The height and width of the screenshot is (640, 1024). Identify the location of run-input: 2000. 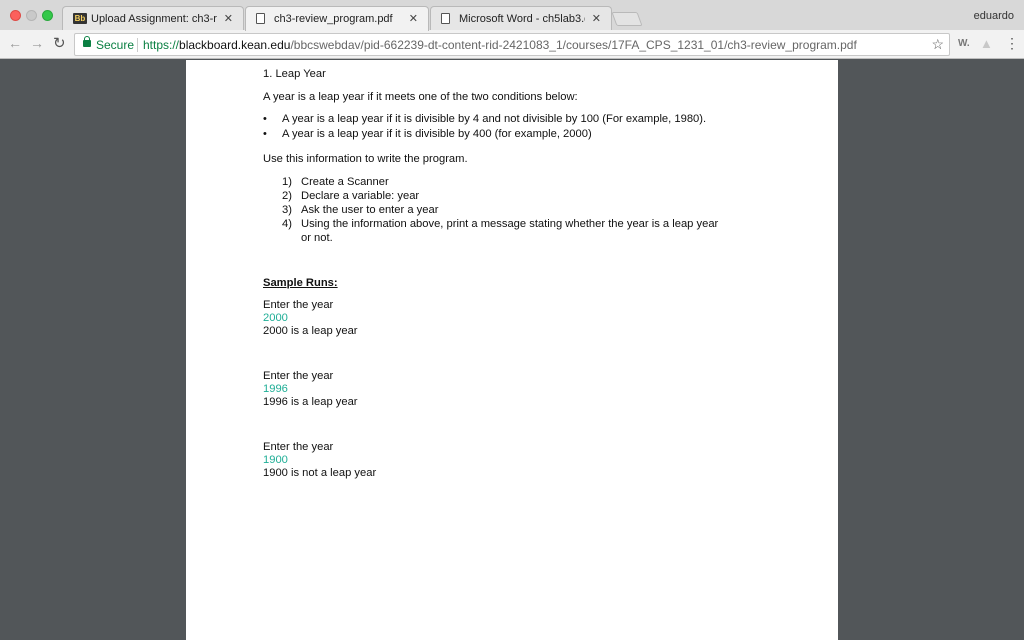
(275, 318).